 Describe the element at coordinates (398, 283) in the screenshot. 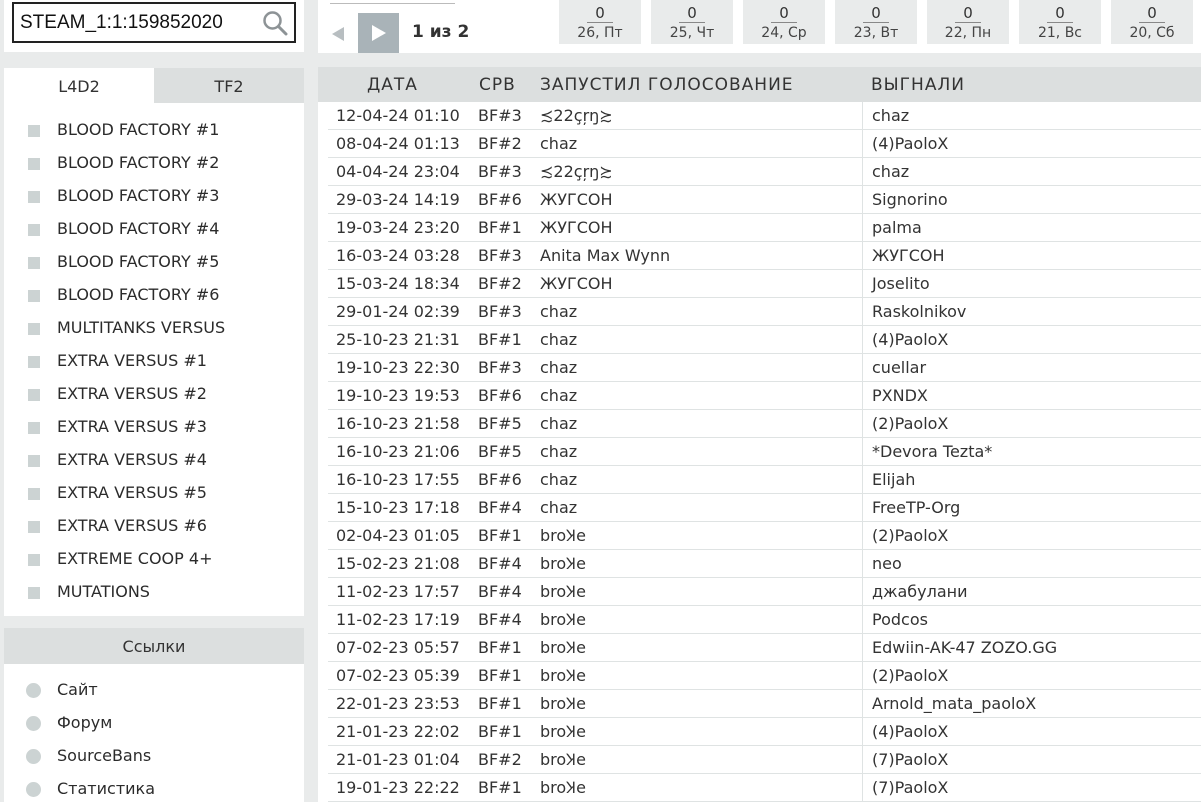

I see `cell-date: 15-03-24 18:34` at that location.